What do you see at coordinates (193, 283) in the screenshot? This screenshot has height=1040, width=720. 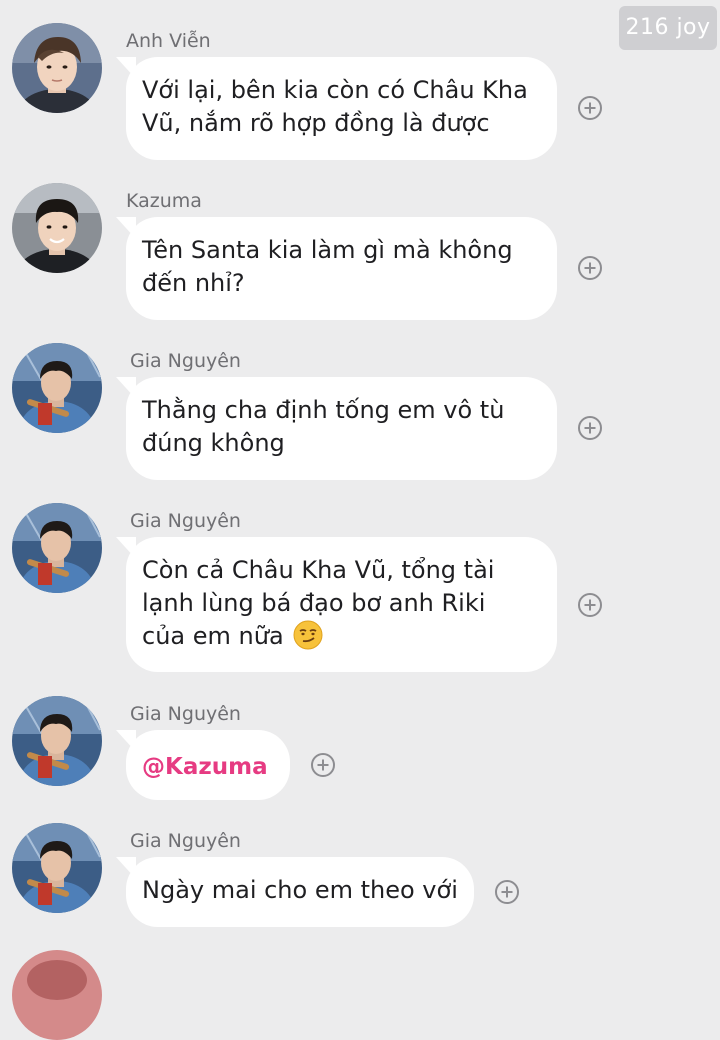 I see `message-text-line: đến nhỉ?` at bounding box center [193, 283].